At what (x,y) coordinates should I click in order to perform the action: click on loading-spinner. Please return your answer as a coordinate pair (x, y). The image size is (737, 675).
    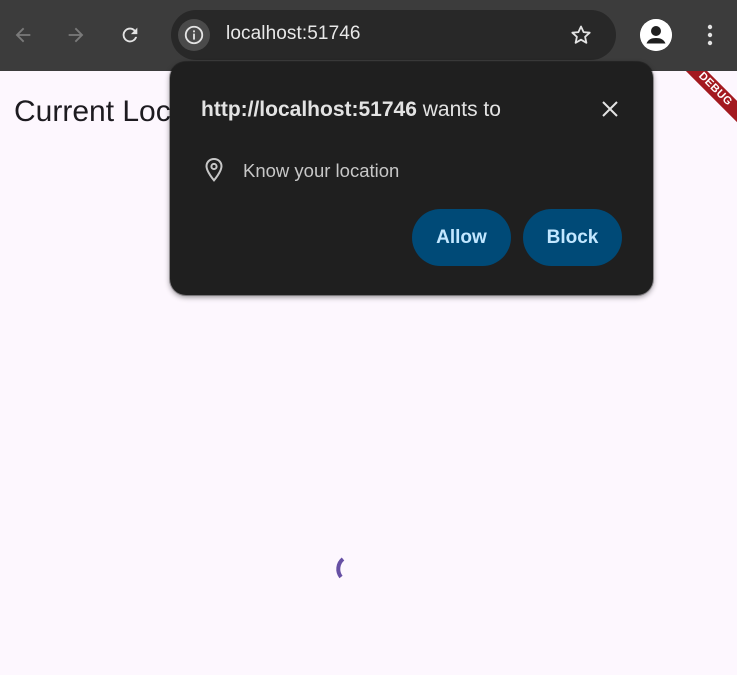
    Looking at the image, I should click on (347, 568).